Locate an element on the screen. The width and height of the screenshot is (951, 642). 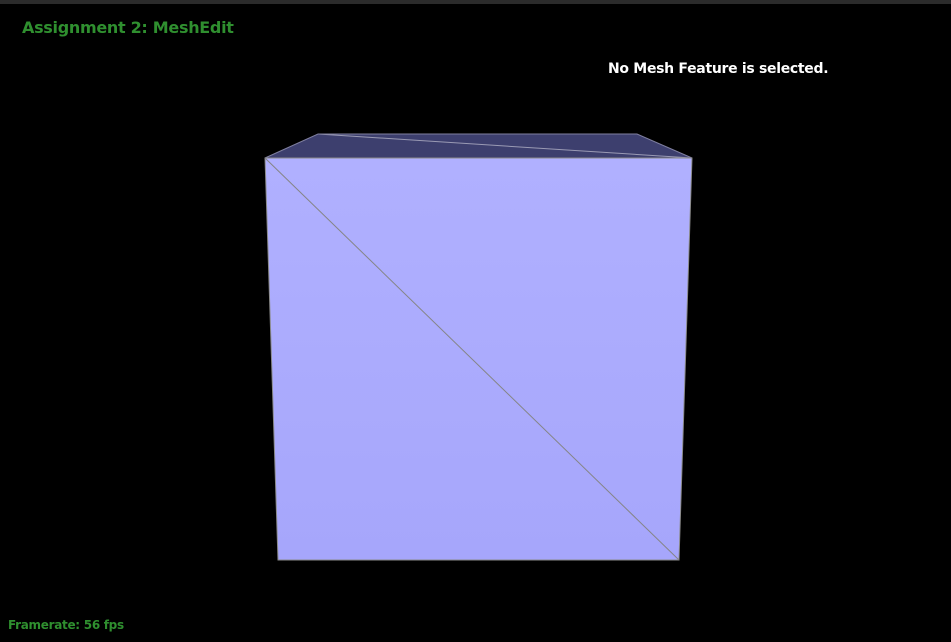
framerate-readout: Framerate: 56 fps is located at coordinates (66, 625).